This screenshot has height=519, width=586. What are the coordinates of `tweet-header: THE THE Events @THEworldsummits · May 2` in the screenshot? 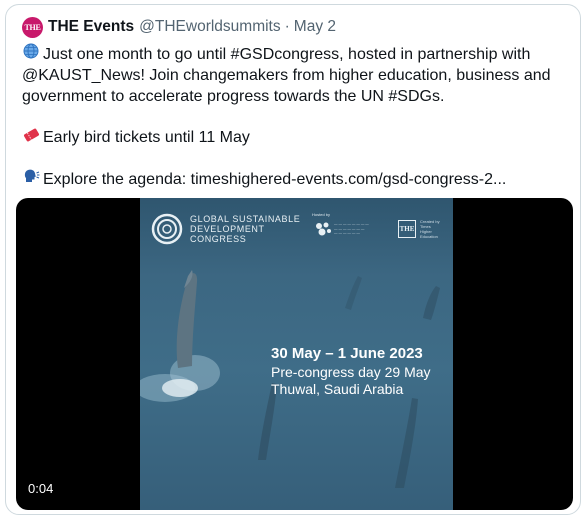 It's located at (179, 27).